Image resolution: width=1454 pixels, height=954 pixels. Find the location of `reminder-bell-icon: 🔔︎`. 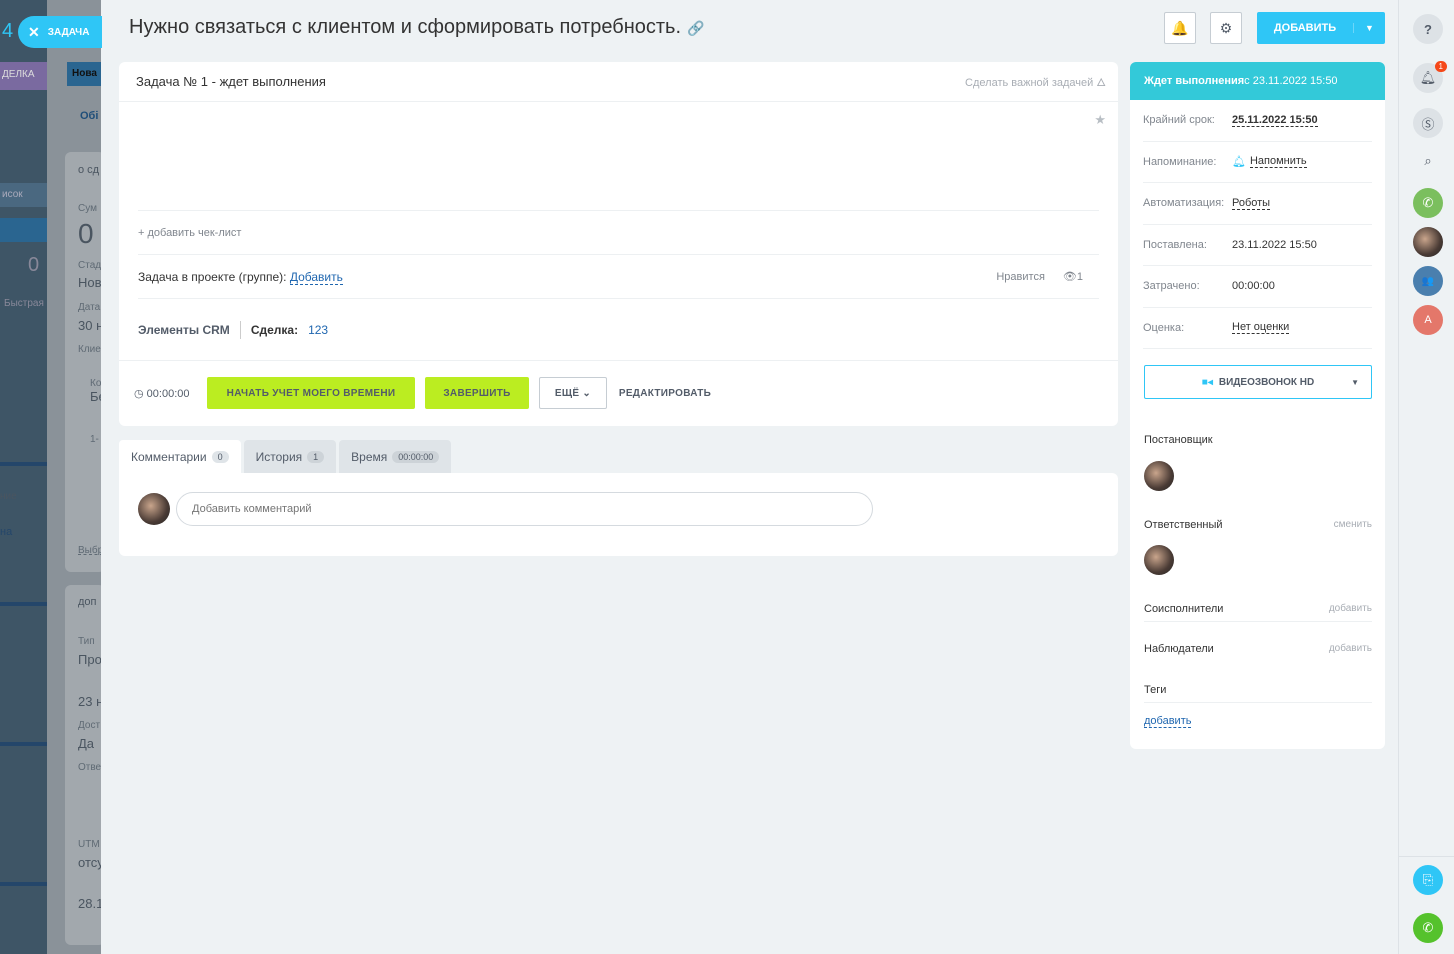

reminder-bell-icon: 🔔︎ is located at coordinates (1239, 162).